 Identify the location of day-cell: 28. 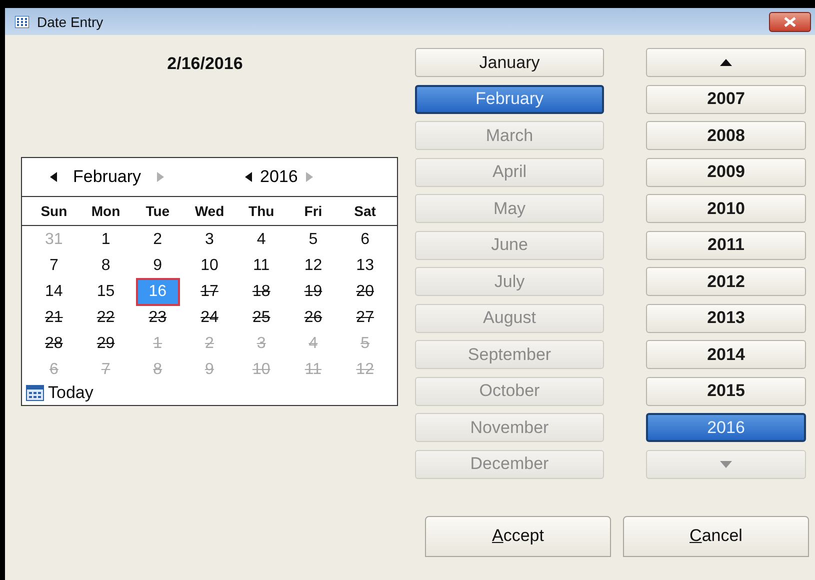
(54, 344).